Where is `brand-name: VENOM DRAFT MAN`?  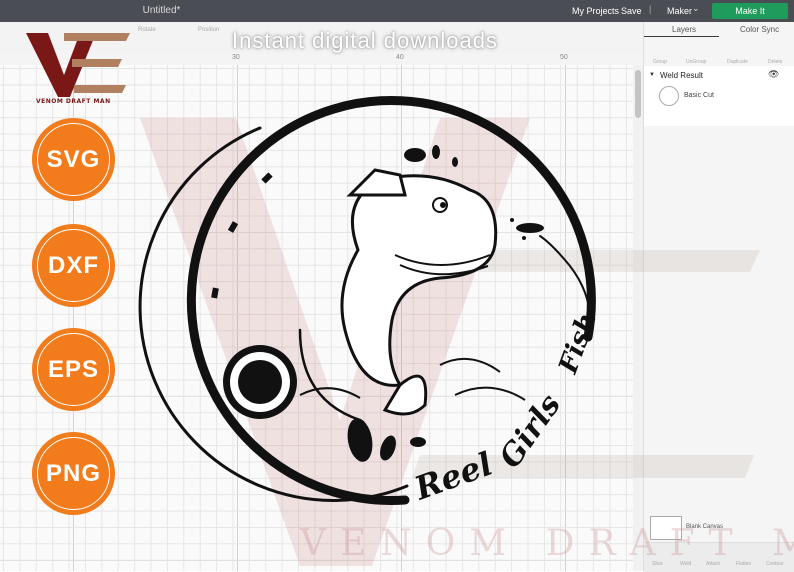
brand-name: VENOM DRAFT MAN is located at coordinates (73, 101).